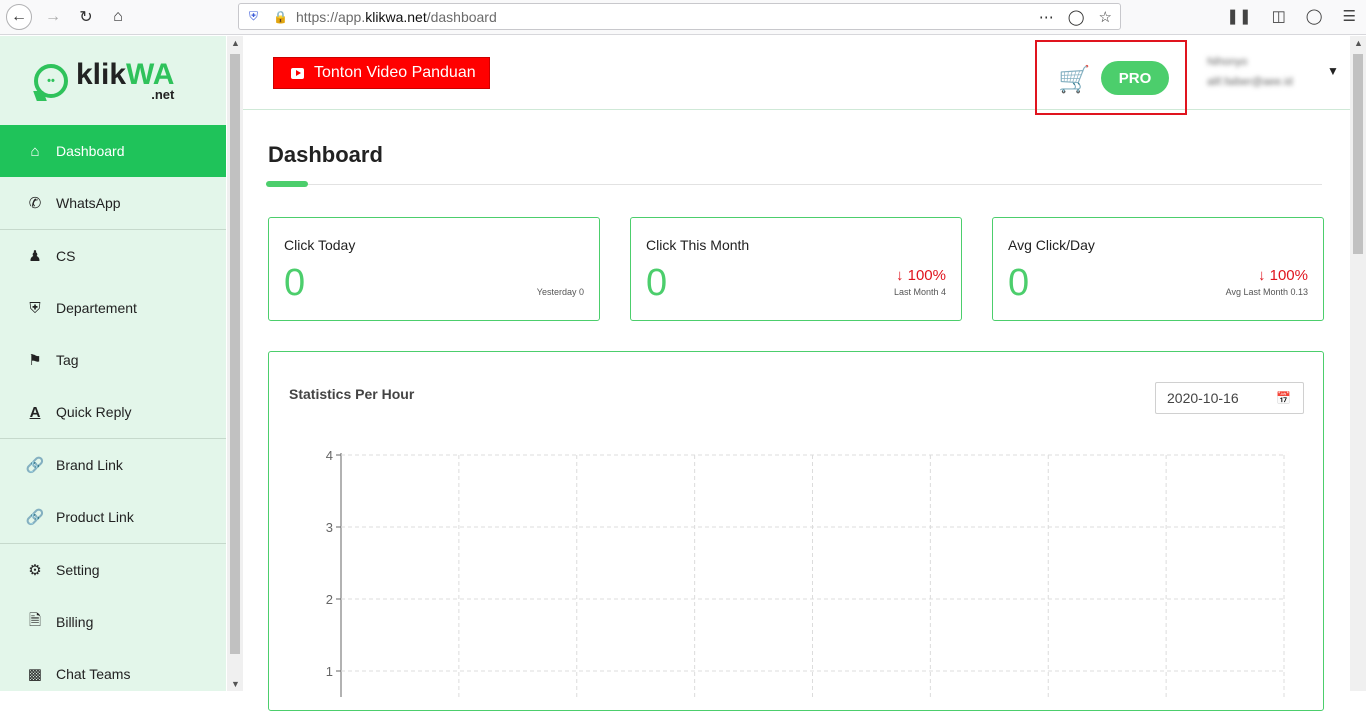  Describe the element at coordinates (1076, 17) in the screenshot. I see `pocket-icon: ◯` at that location.